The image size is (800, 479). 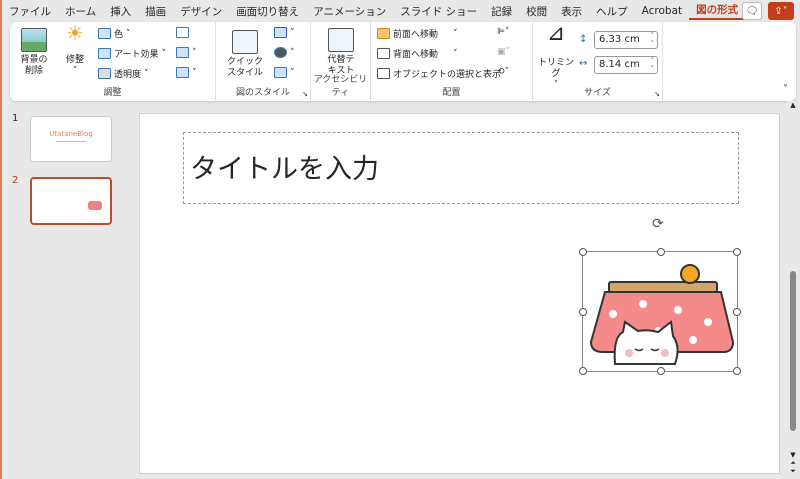 I want to click on reset-picture-icon: ˅, so click(x=186, y=72).